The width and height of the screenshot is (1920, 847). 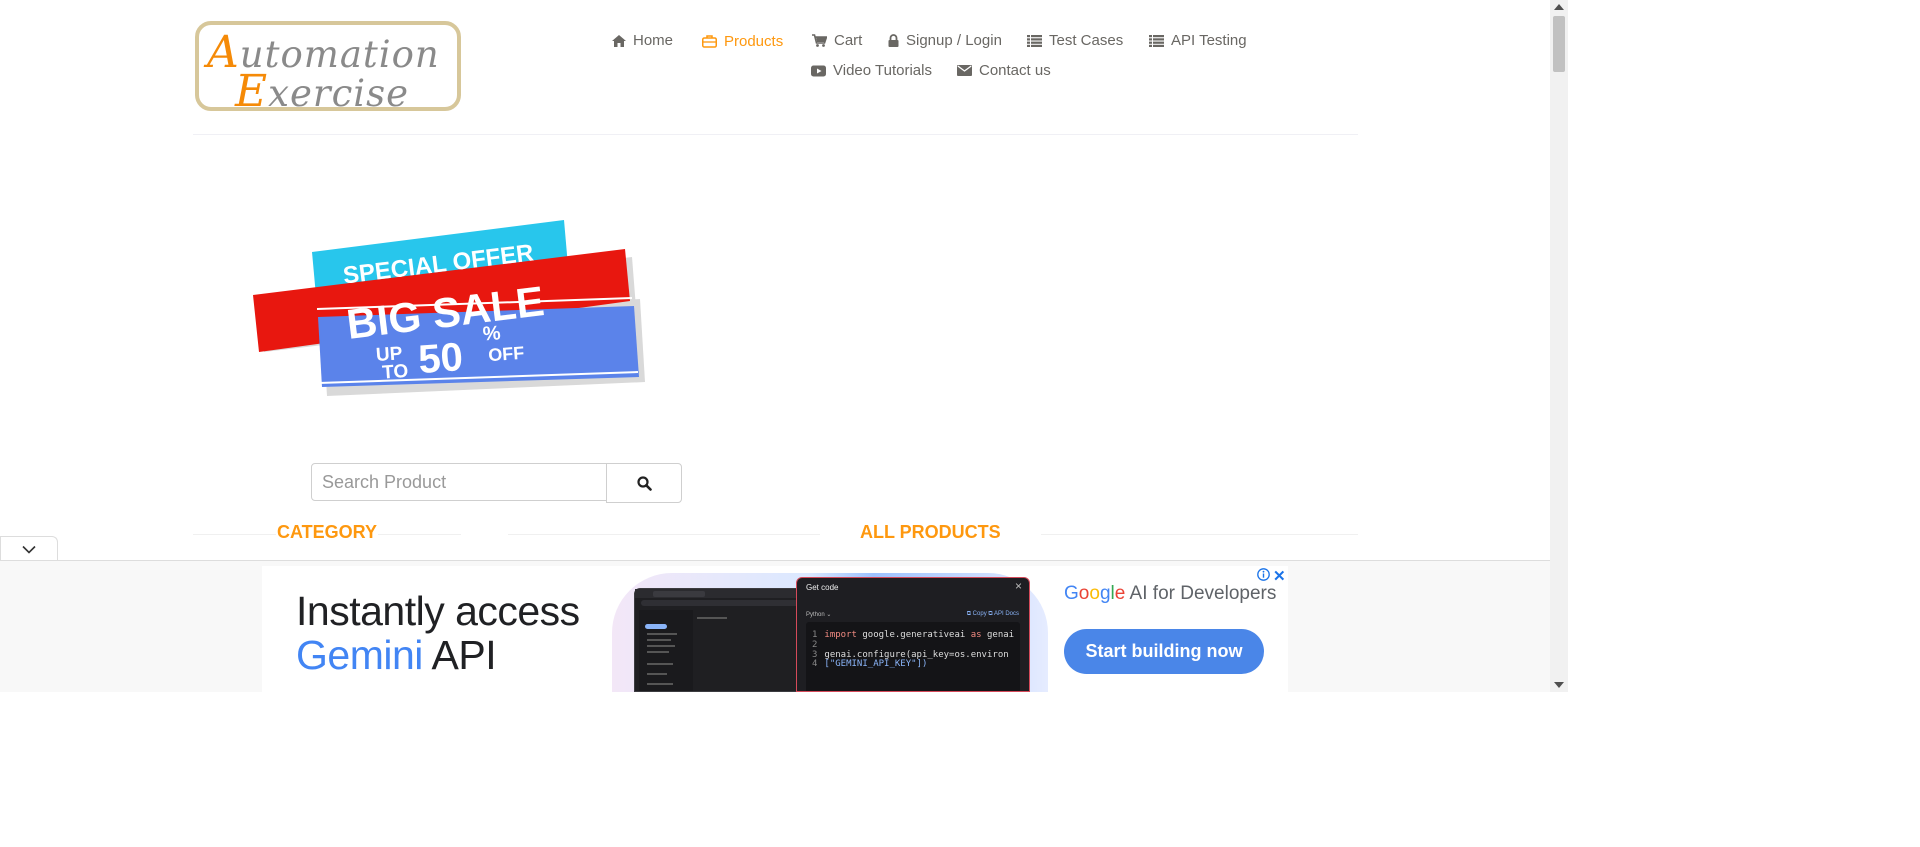 What do you see at coordinates (1209, 40) in the screenshot?
I see `nav-api-testing-label: API Testing` at bounding box center [1209, 40].